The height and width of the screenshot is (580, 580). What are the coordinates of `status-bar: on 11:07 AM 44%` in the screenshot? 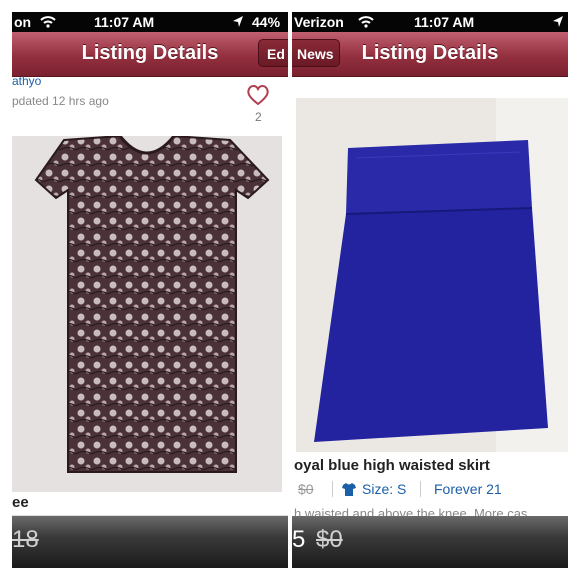 It's located at (150, 22).